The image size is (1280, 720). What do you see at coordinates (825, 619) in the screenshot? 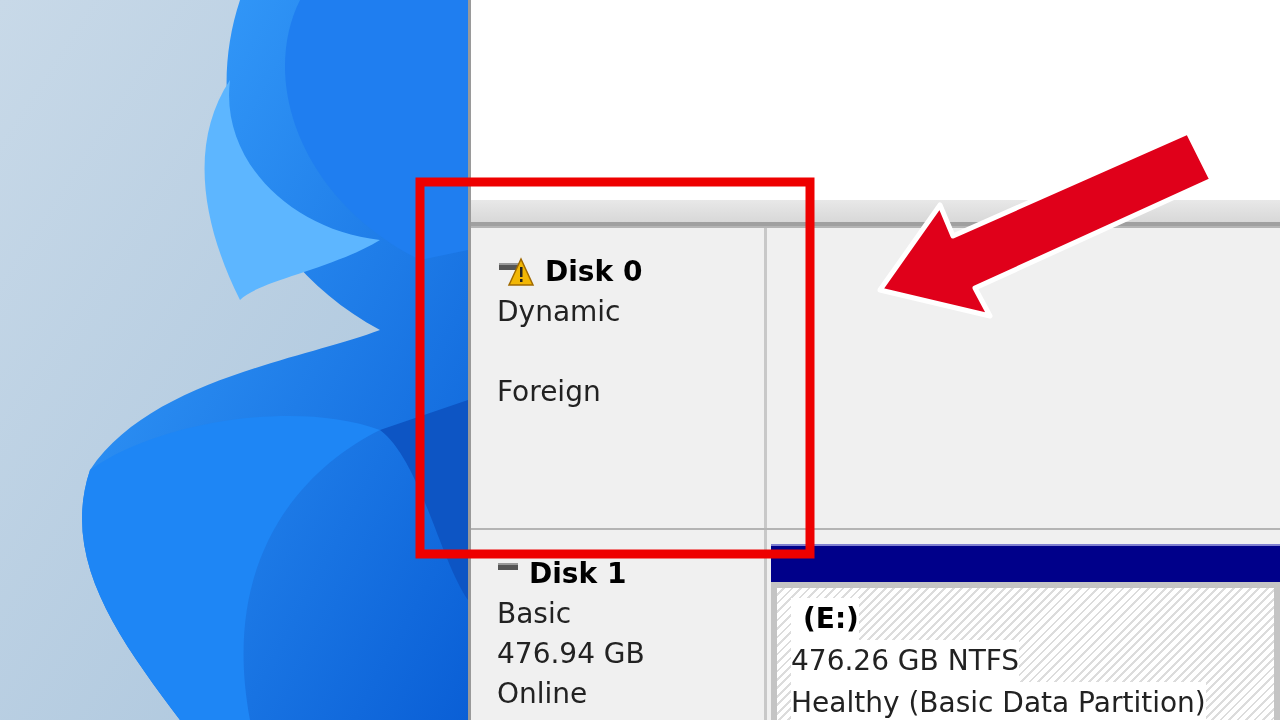
I see `partition-label: (E:)` at bounding box center [825, 619].